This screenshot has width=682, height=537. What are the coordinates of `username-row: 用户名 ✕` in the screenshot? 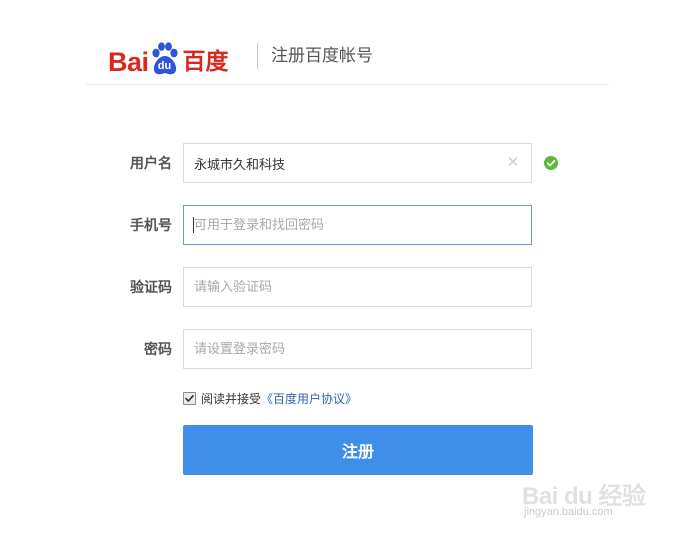 It's located at (341, 163).